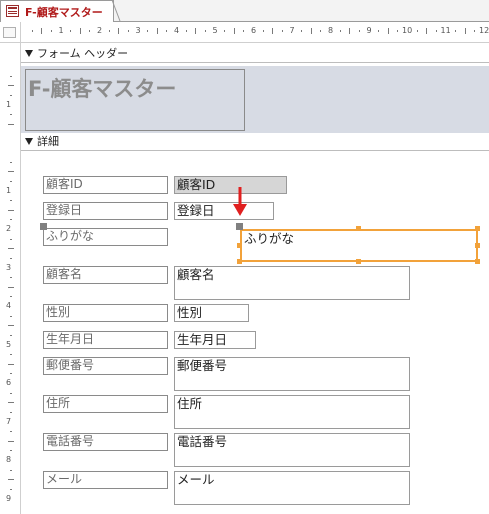 This screenshot has width=489, height=514. I want to click on detail-section-bar: 詳細, so click(255, 142).